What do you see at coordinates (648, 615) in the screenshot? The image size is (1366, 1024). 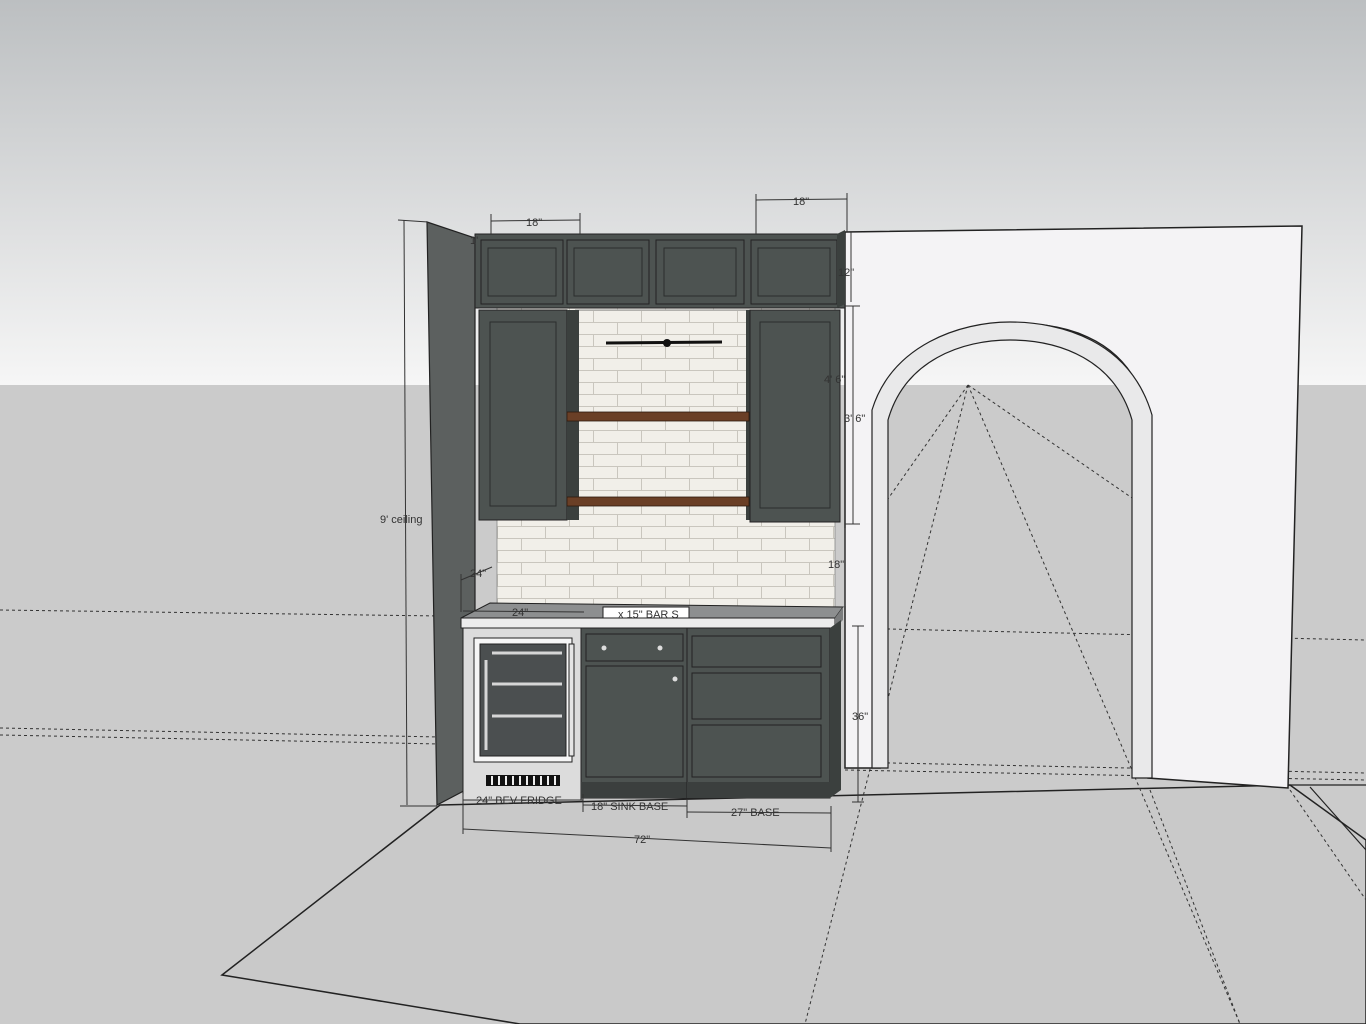 I see `label-sink: x 15" BAR S` at bounding box center [648, 615].